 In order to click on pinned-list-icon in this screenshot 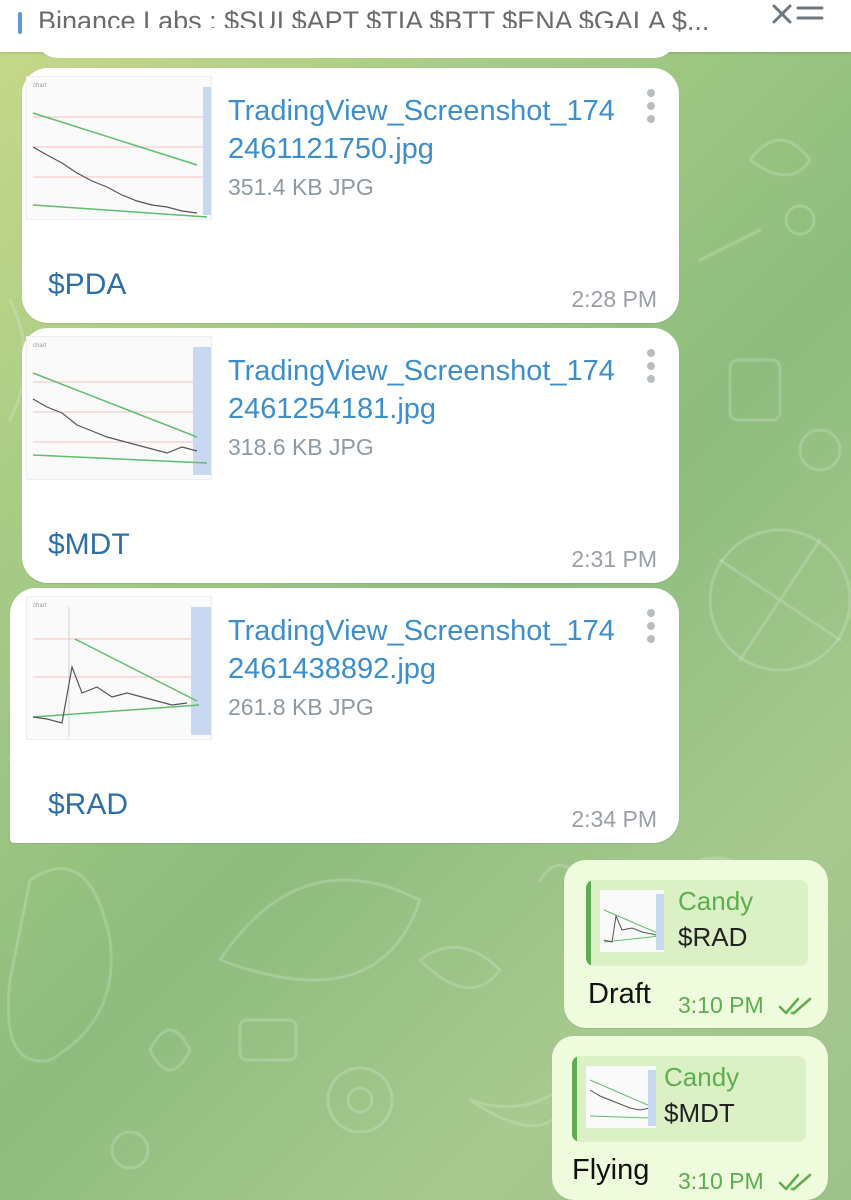, I will do `click(798, 18)`.